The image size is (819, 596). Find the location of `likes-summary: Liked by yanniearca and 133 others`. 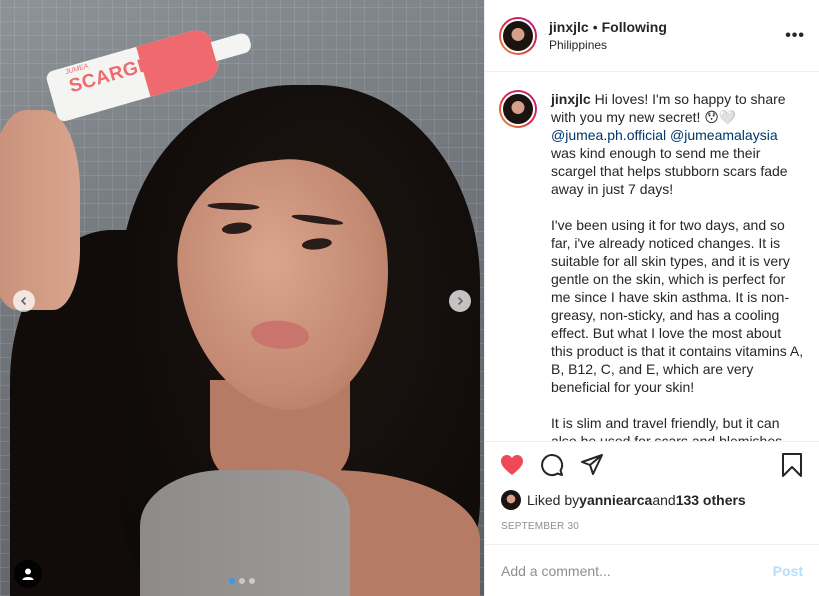

likes-summary: Liked by yanniearca and 133 others is located at coordinates (652, 500).